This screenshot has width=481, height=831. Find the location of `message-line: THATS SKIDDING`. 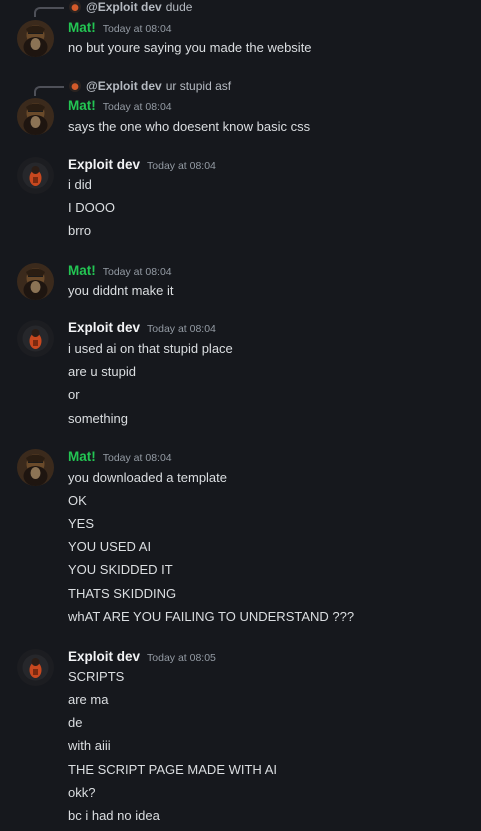

message-line: THATS SKIDDING is located at coordinates (122, 593).